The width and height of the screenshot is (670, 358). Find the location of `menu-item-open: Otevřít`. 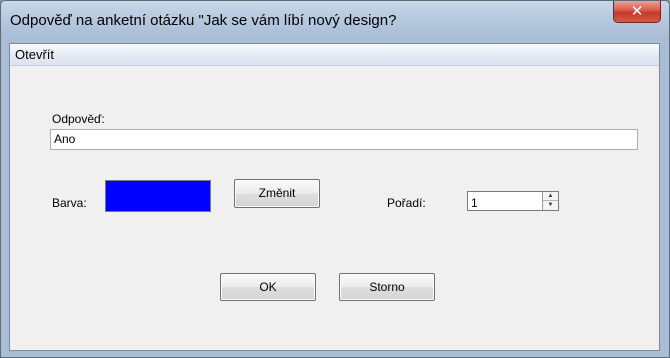

menu-item-open: Otevřít is located at coordinates (34, 54).